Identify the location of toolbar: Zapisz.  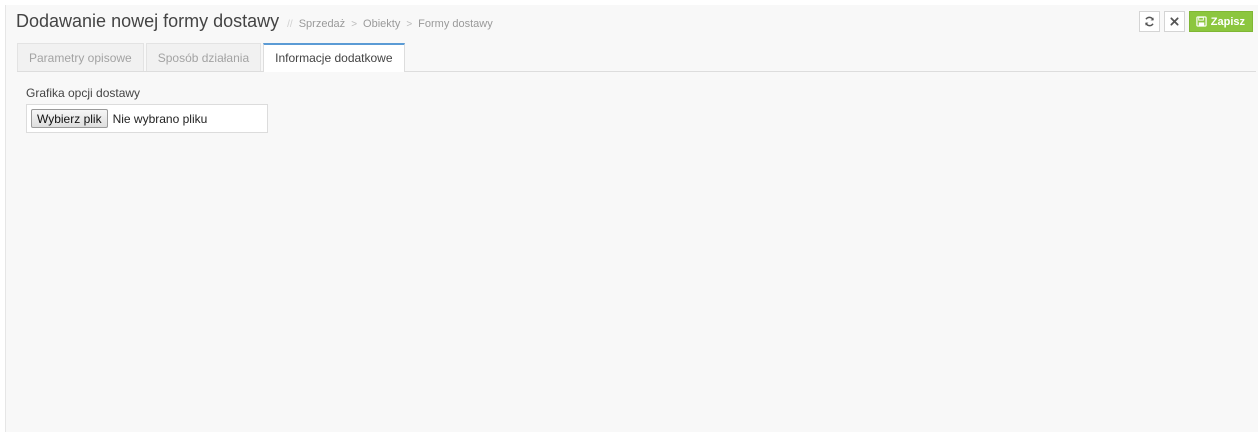
(1195, 21).